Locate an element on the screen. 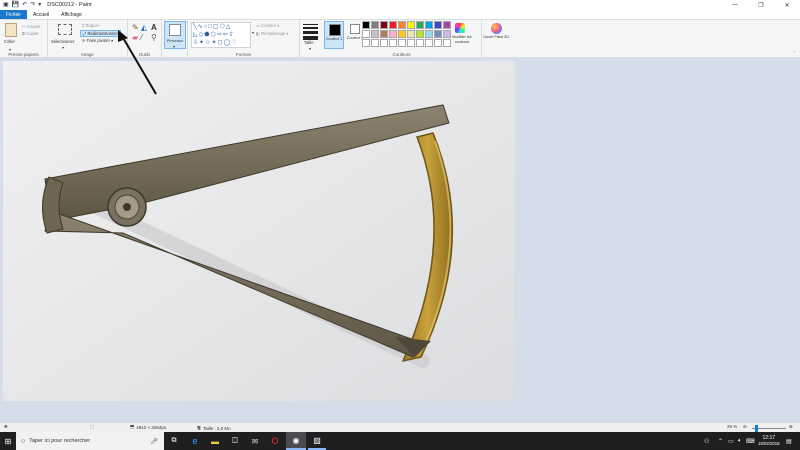  palette-row is located at coordinates (406, 25).